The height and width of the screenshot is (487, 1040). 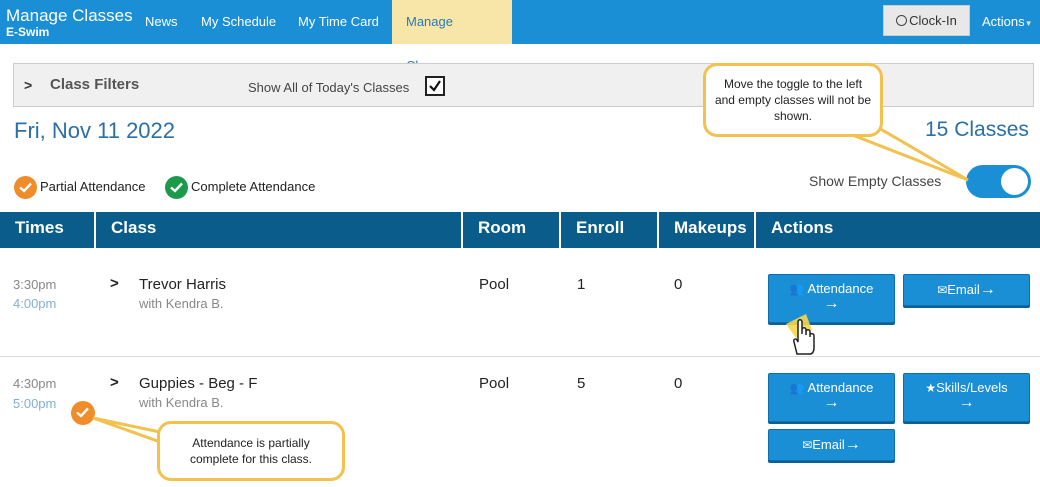 What do you see at coordinates (804, 337) in the screenshot?
I see `hand-cursor-icon` at bounding box center [804, 337].